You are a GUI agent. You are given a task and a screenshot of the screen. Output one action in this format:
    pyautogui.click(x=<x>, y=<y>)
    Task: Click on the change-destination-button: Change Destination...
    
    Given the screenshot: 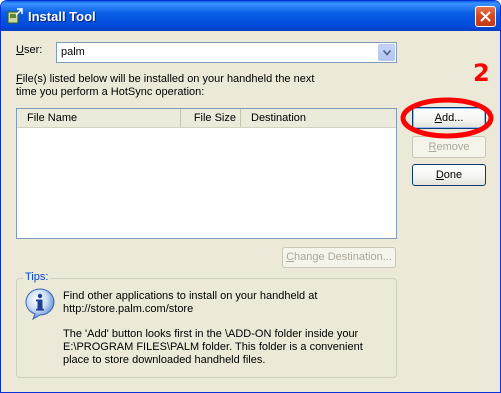 What is the action you would take?
    pyautogui.click(x=339, y=257)
    